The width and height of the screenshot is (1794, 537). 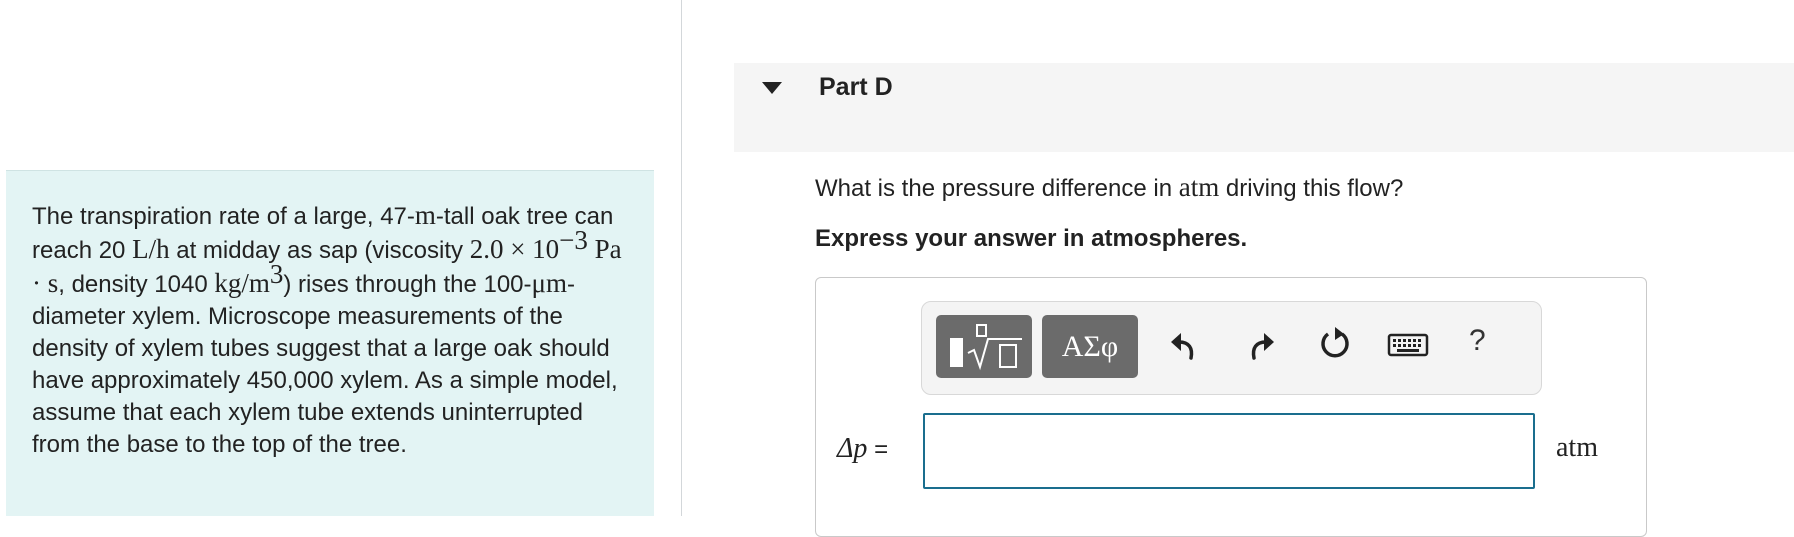 What do you see at coordinates (863, 448) in the screenshot?
I see `answer-label: Δp =` at bounding box center [863, 448].